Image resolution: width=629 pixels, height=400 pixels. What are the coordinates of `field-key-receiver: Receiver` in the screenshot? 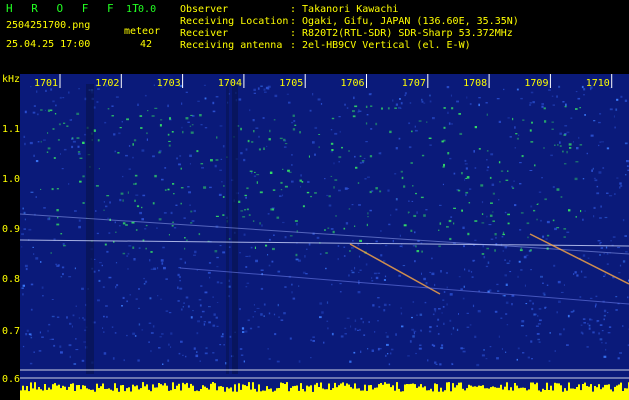 It's located at (204, 33).